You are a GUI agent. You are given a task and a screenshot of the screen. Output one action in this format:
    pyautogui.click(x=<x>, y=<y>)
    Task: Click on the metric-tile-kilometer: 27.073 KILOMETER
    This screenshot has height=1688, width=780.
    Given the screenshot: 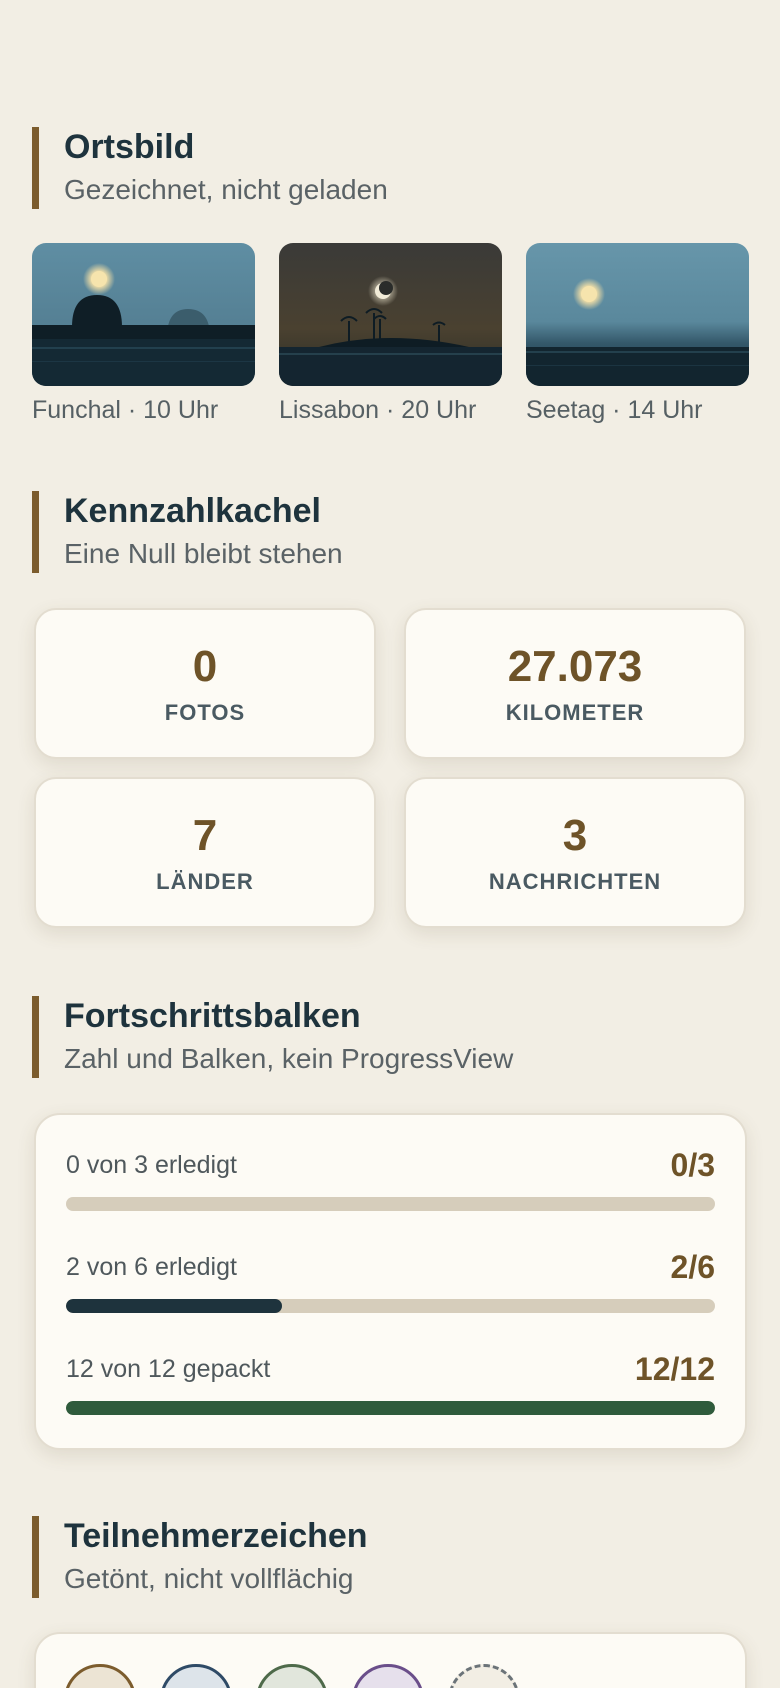 What is the action you would take?
    pyautogui.click(x=575, y=683)
    